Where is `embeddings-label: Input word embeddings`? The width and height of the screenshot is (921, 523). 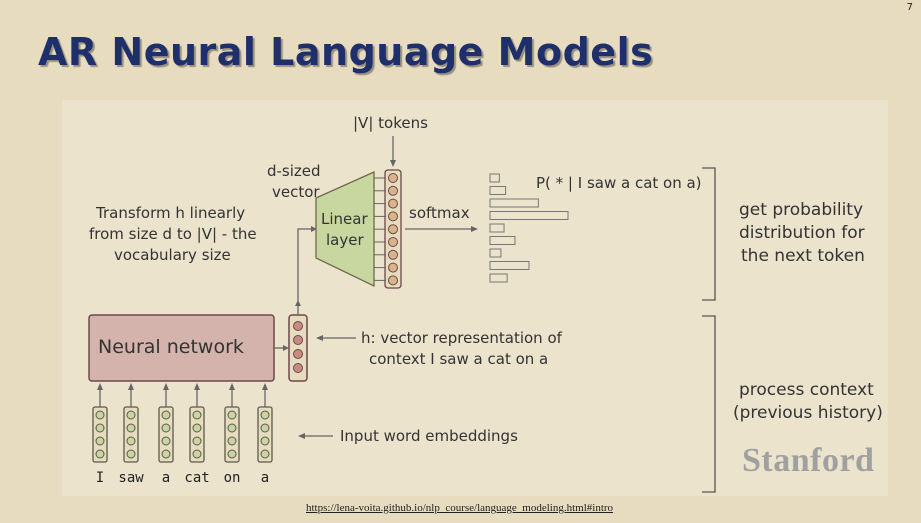
embeddings-label: Input word embeddings is located at coordinates (429, 436).